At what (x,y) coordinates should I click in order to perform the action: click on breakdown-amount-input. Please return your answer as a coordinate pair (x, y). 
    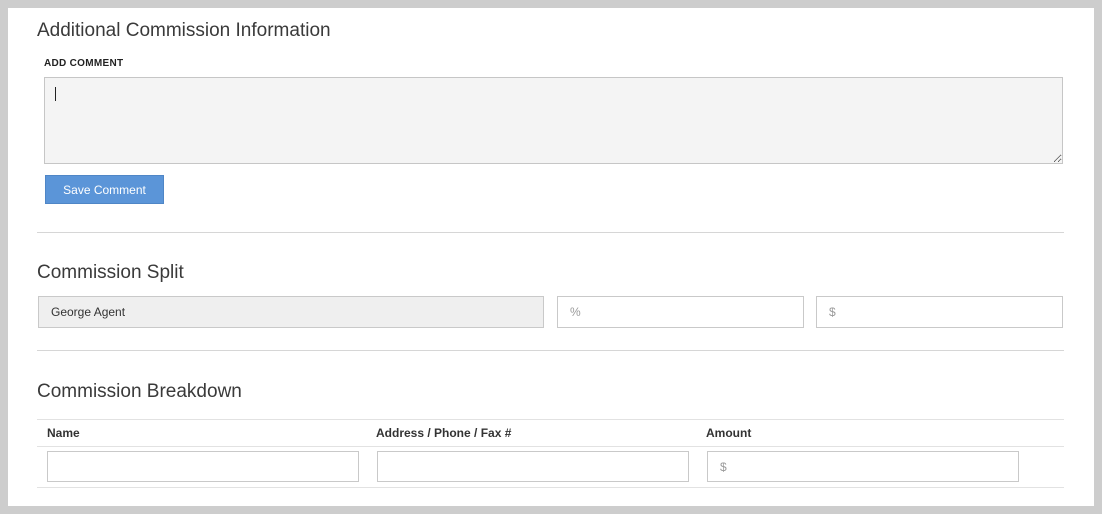
    Looking at the image, I should click on (863, 466).